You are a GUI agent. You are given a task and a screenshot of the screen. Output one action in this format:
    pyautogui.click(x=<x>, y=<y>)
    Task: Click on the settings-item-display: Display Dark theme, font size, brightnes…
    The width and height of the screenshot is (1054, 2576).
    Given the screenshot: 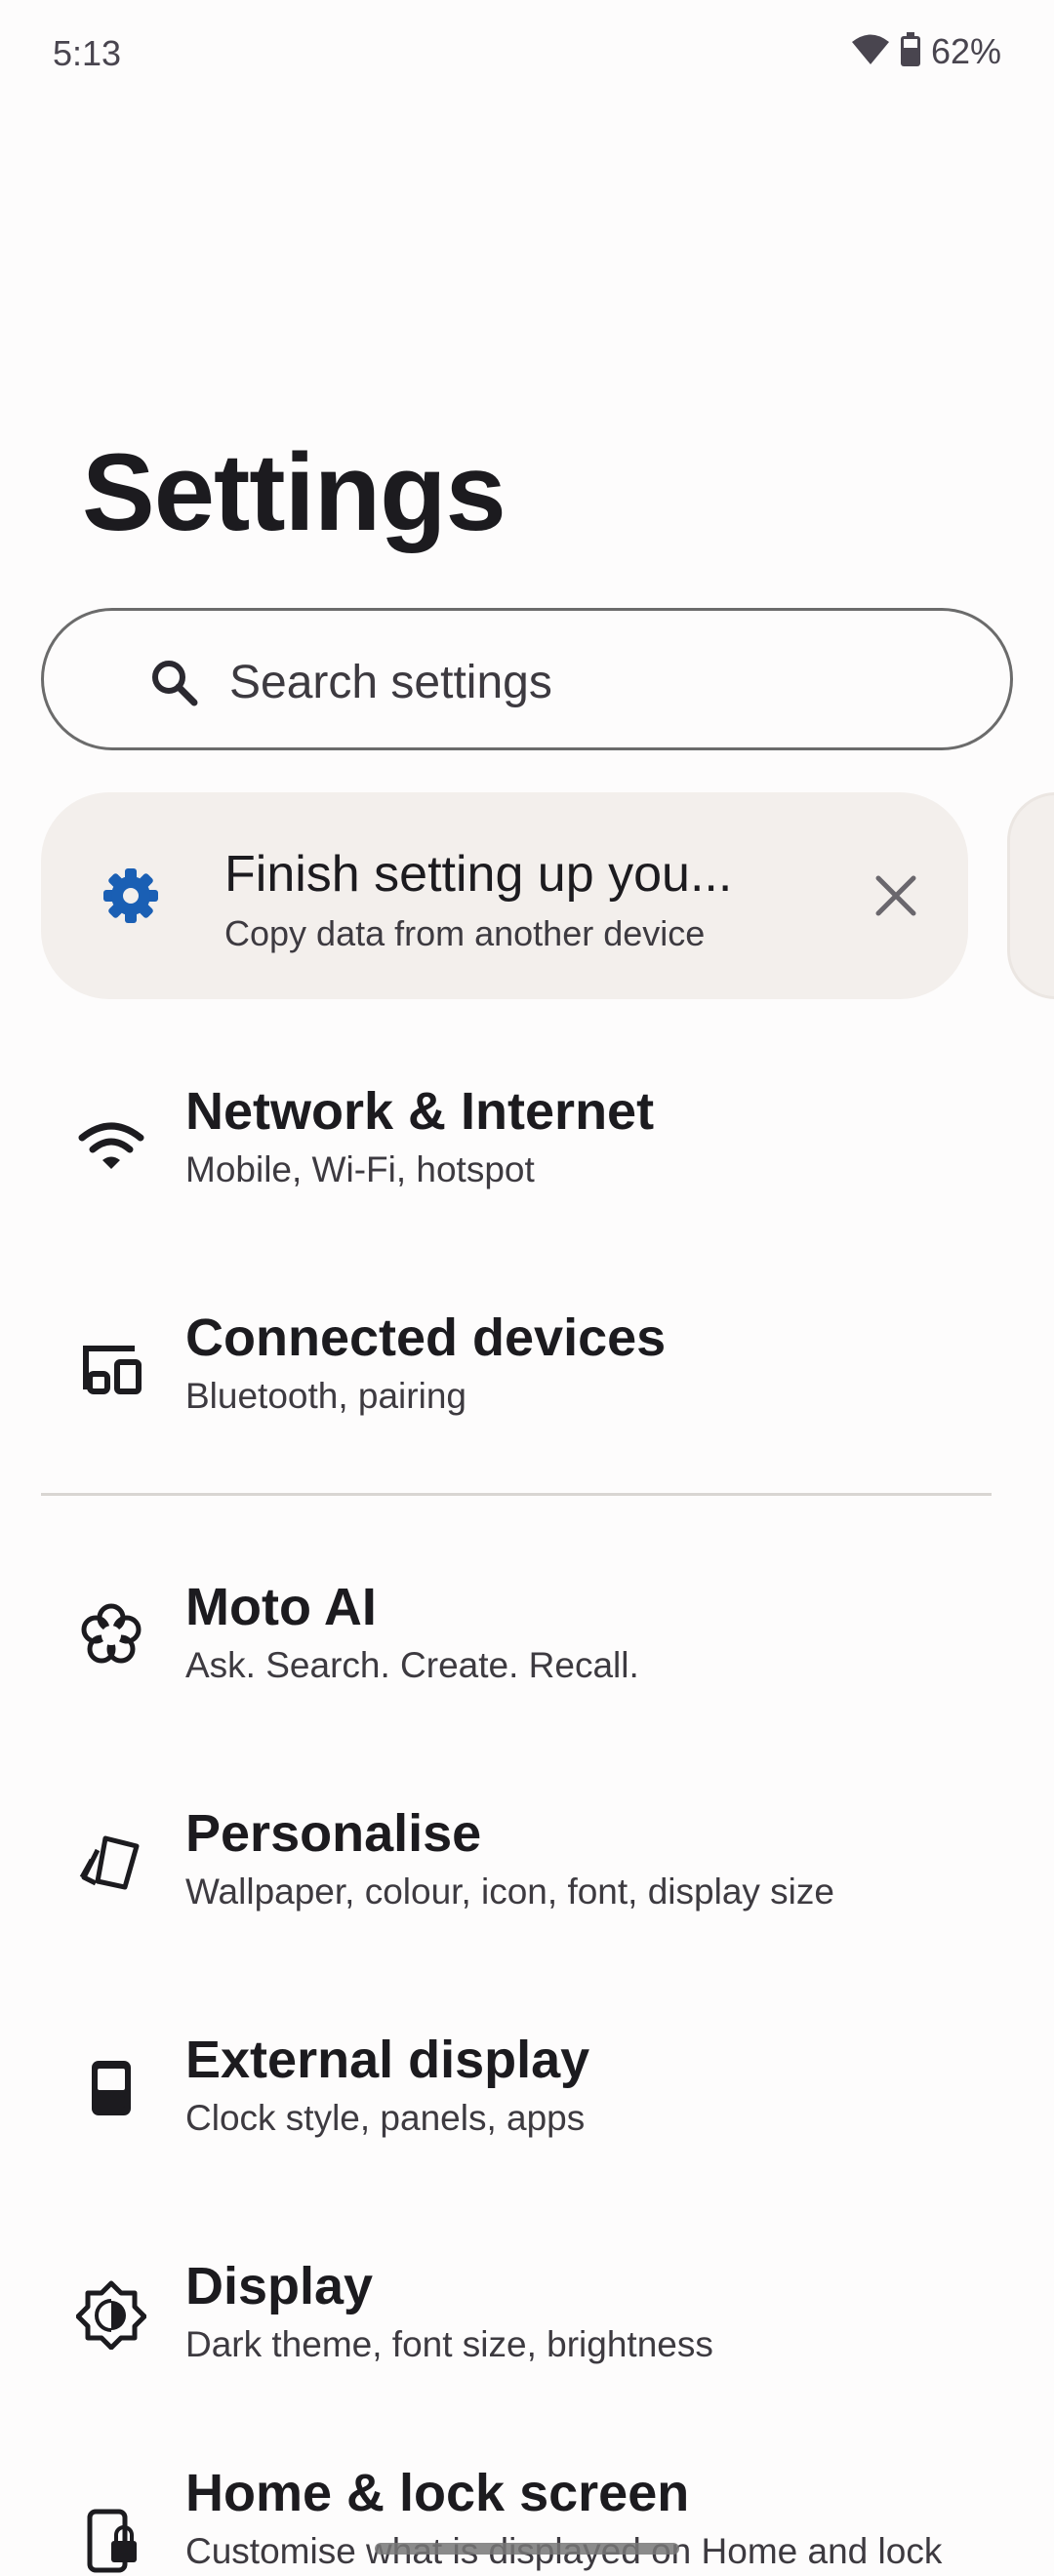 What is the action you would take?
    pyautogui.click(x=527, y=2326)
    